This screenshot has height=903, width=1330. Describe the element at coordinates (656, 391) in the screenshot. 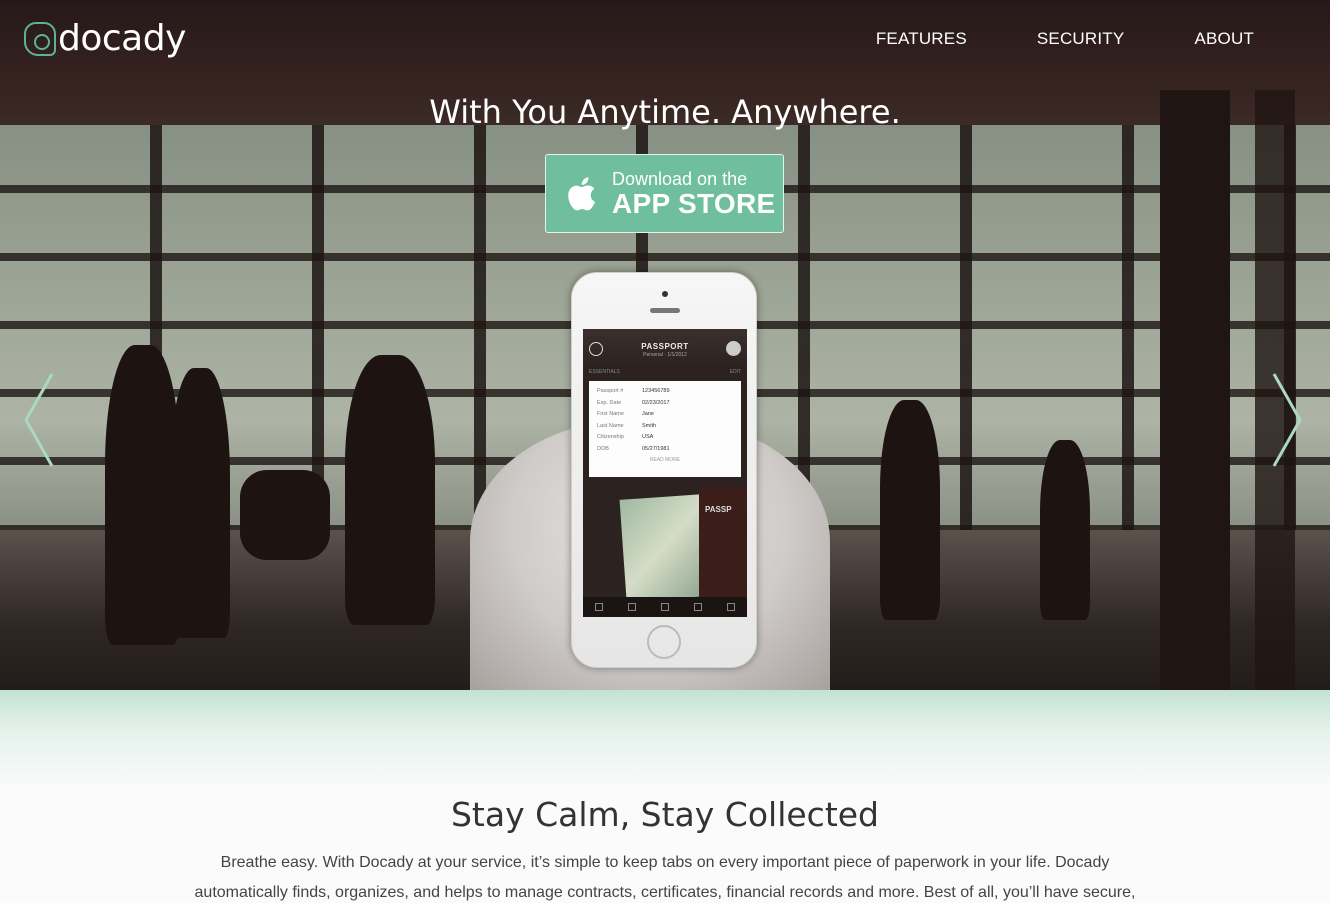

I see `detail-value: 123456789` at that location.